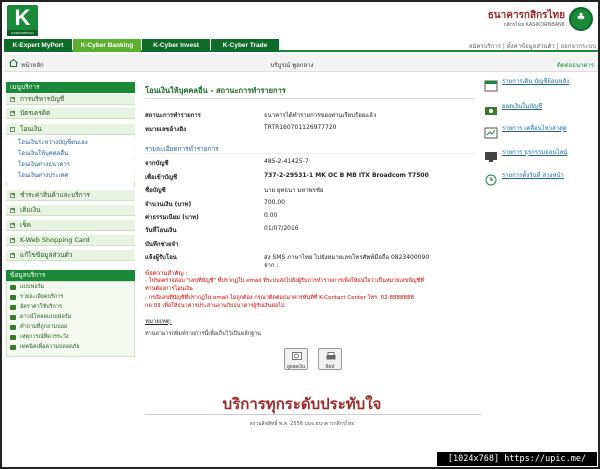 The image size is (600, 469). Describe the element at coordinates (245, 45) in the screenshot. I see `tab-k-cyber-trade: K-Cyber Trade` at that location.